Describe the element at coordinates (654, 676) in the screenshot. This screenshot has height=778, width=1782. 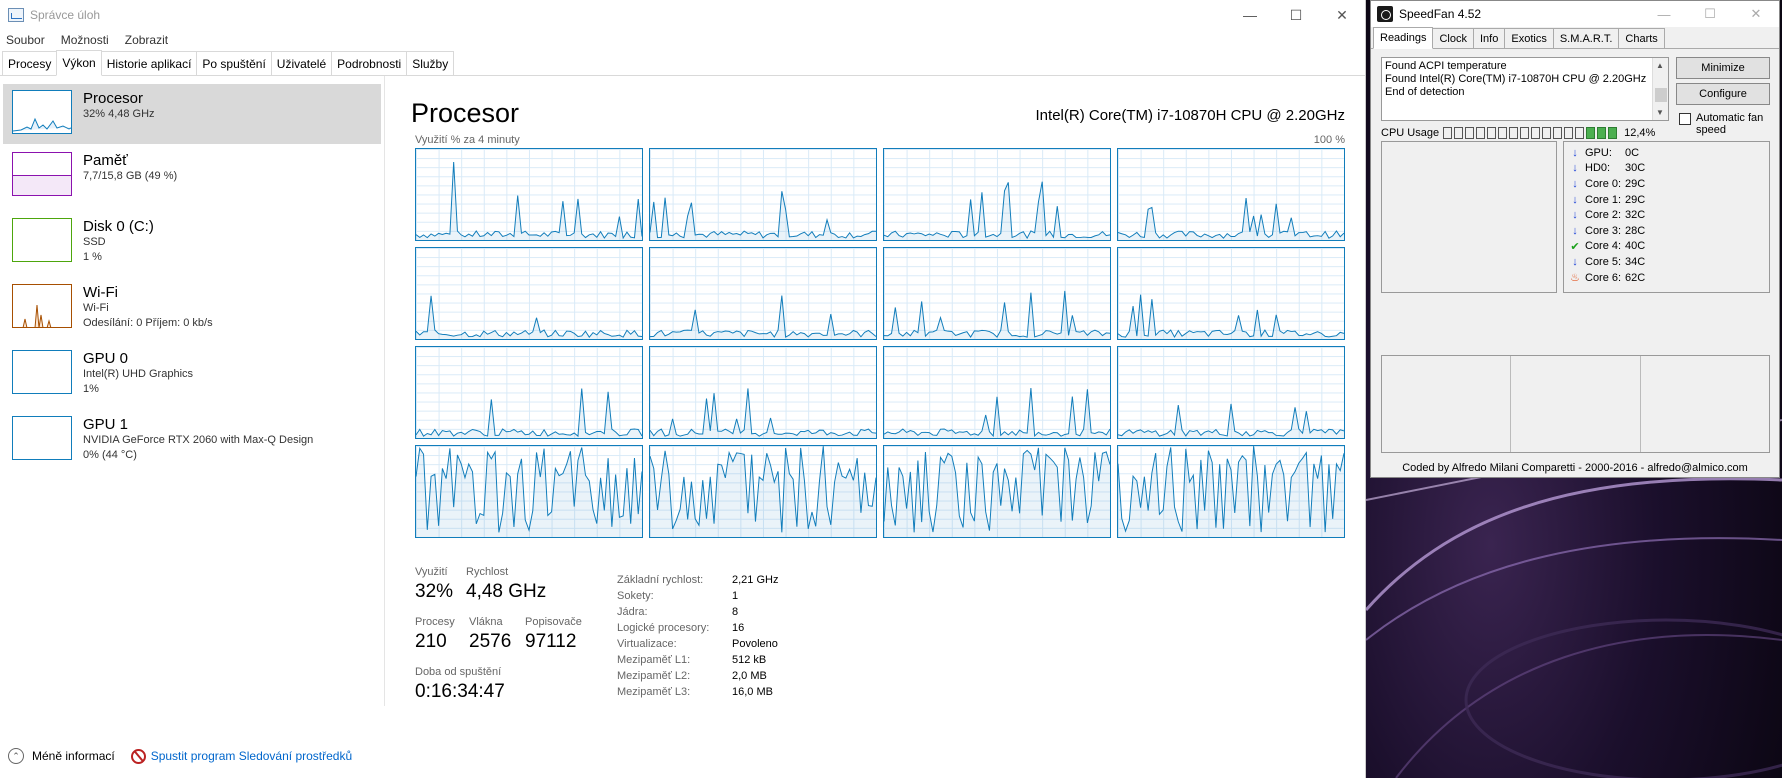
I see `spec-label: Mezipaměť L2:` at that location.